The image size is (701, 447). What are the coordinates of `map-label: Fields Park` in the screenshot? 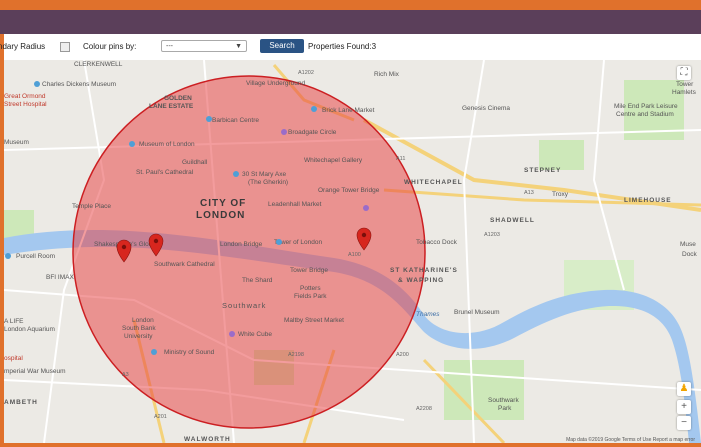 It's located at (310, 296).